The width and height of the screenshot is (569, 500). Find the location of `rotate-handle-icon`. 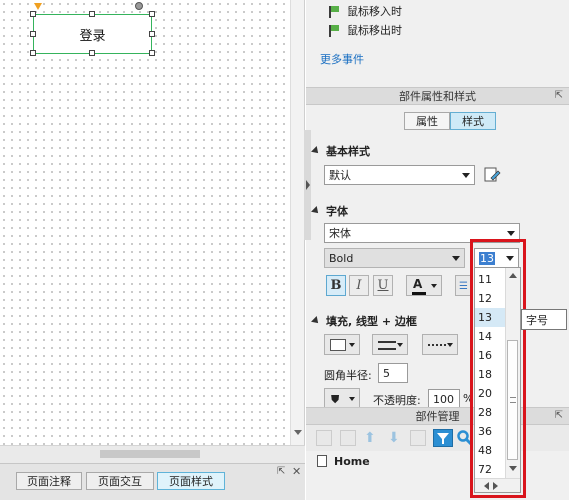

rotate-handle-icon is located at coordinates (139, 6).